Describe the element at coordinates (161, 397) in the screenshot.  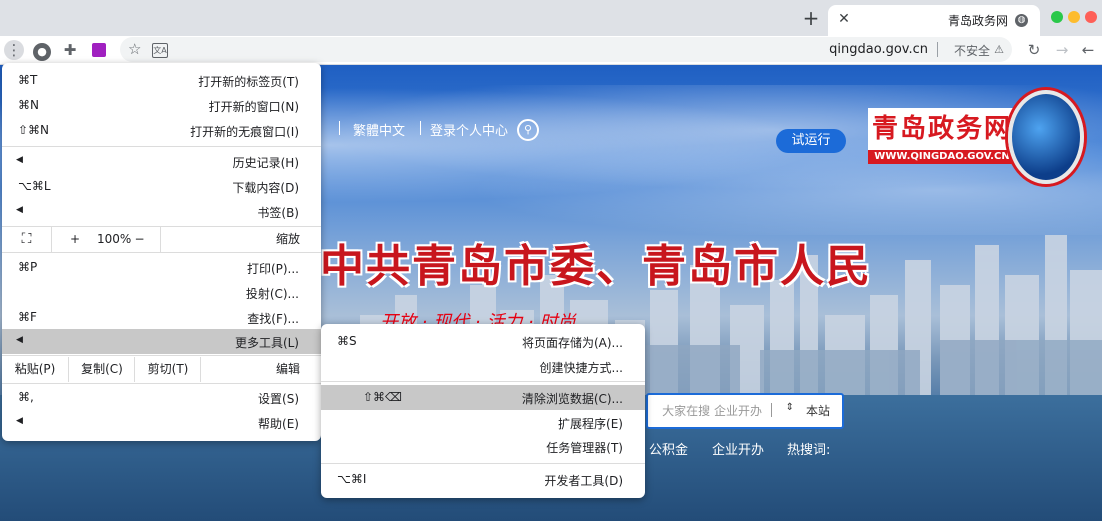
I see `menu-item-settings: 设置(S) ⌘,` at that location.